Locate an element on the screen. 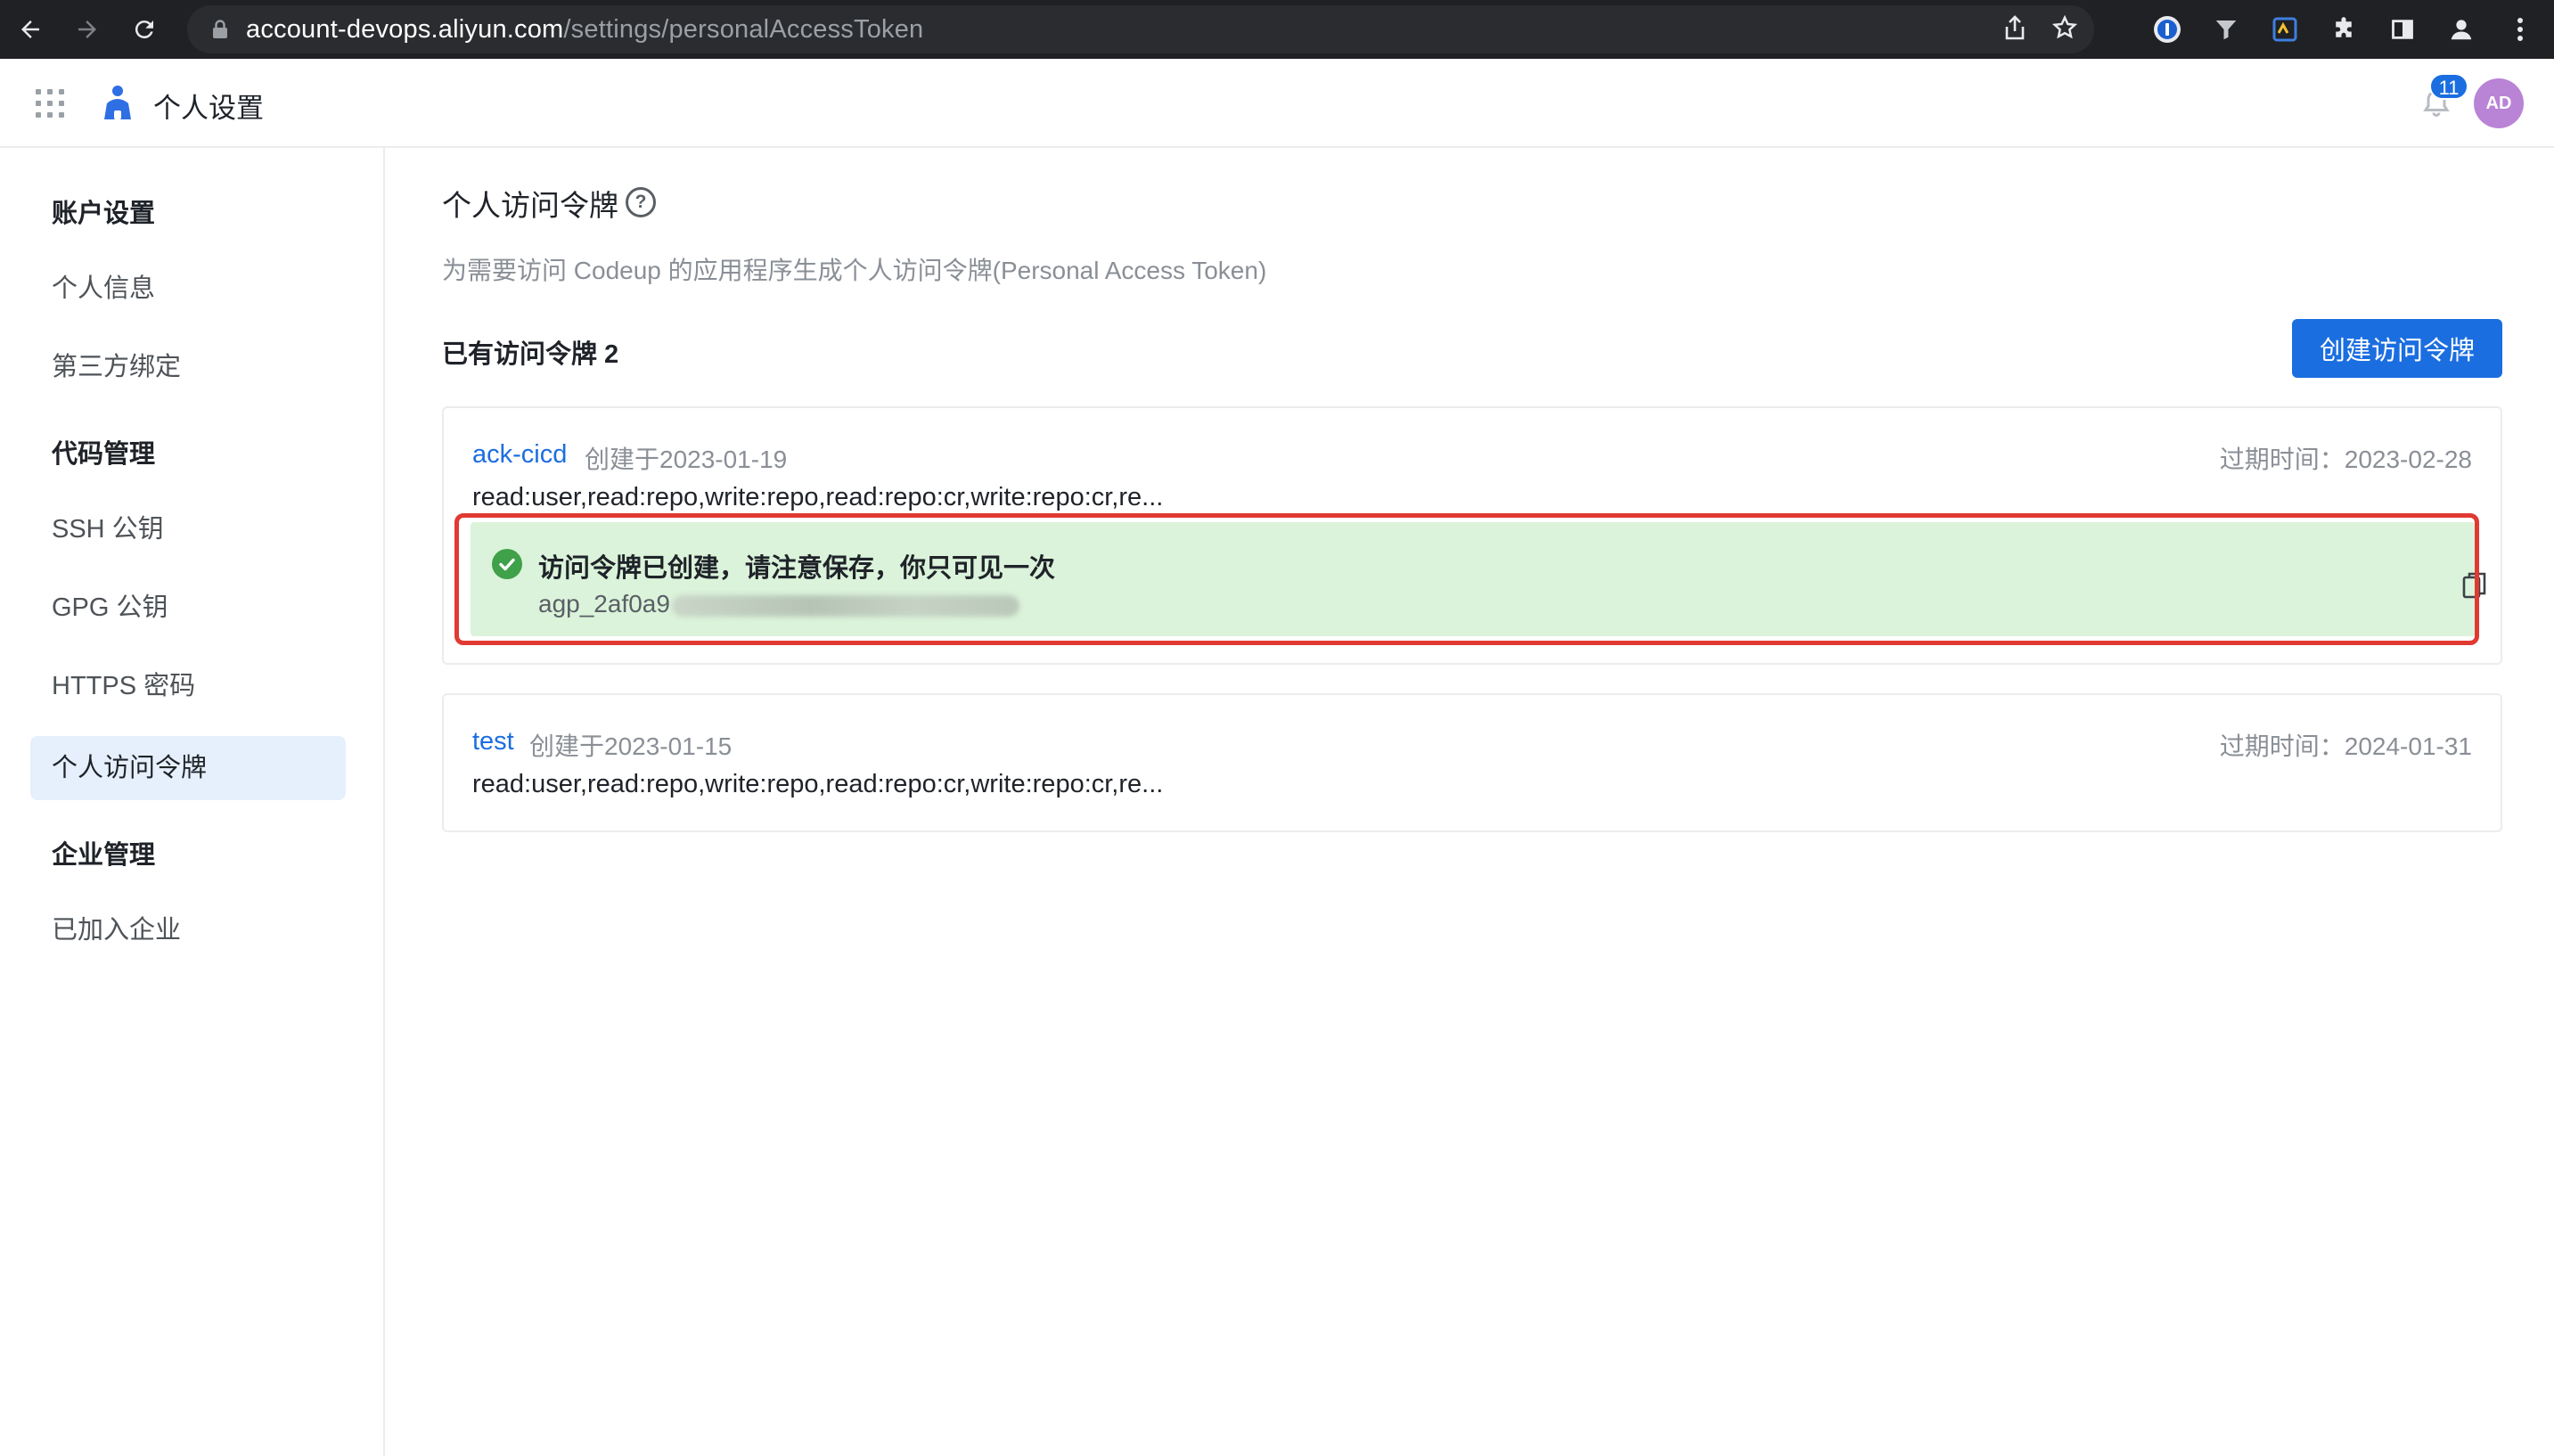  translate-icon is located at coordinates (2285, 29).